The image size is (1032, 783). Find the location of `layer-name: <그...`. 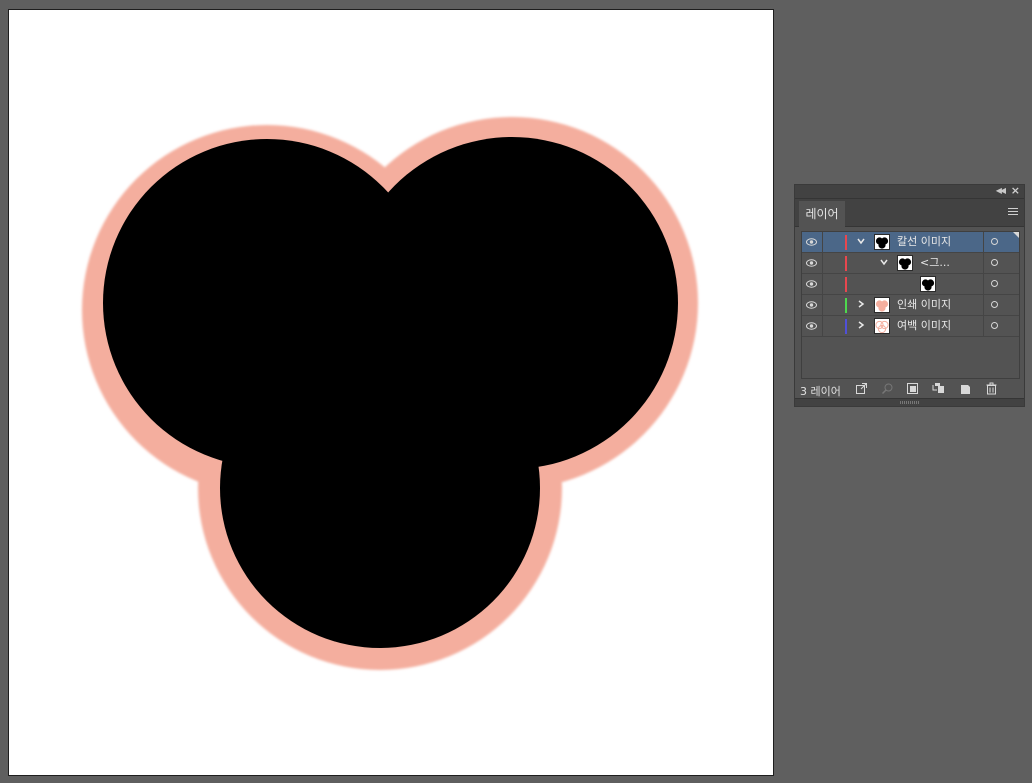

layer-name: <그... is located at coordinates (935, 263).